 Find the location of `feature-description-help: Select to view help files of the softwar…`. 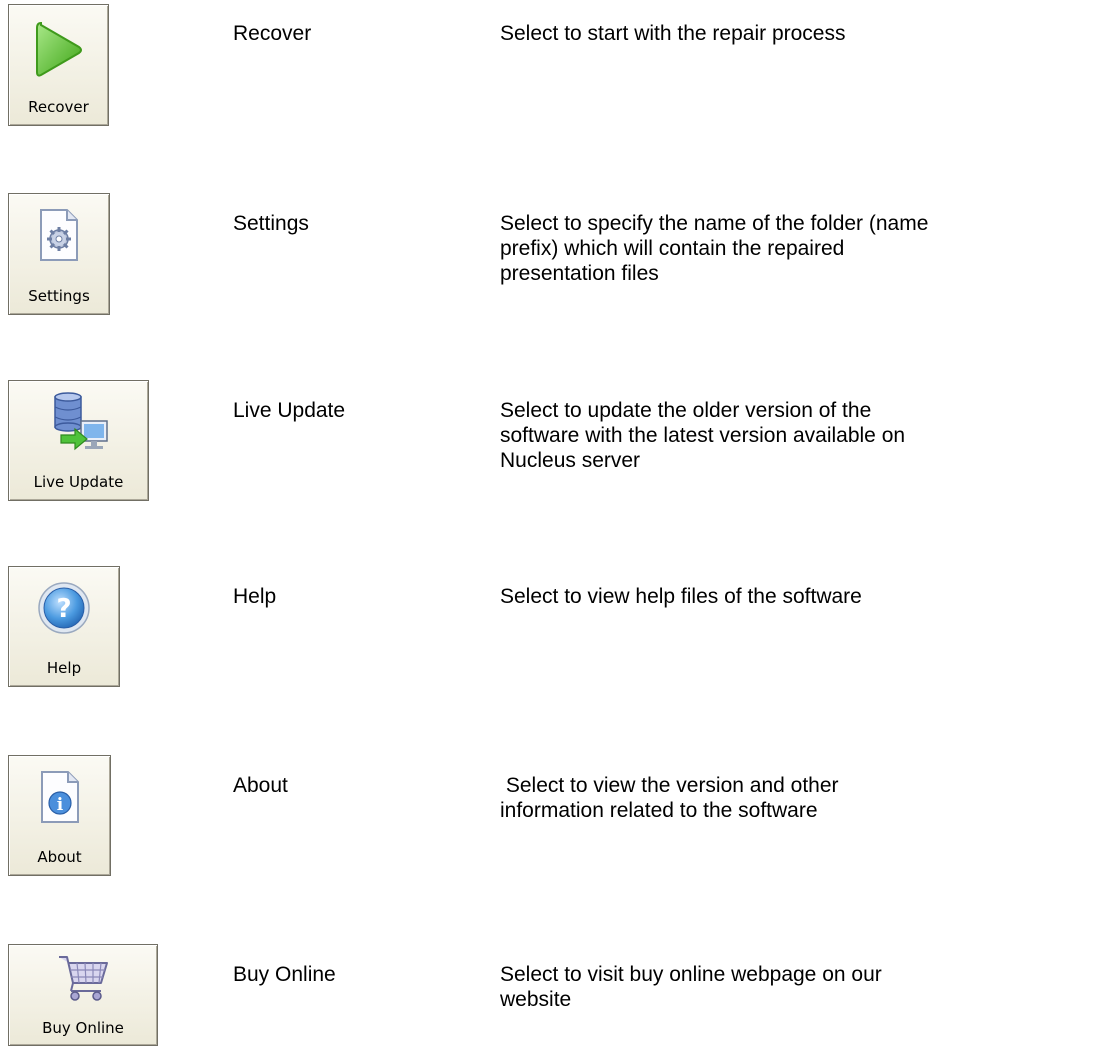

feature-description-help: Select to view help files of the softwar… is located at coordinates (681, 596).